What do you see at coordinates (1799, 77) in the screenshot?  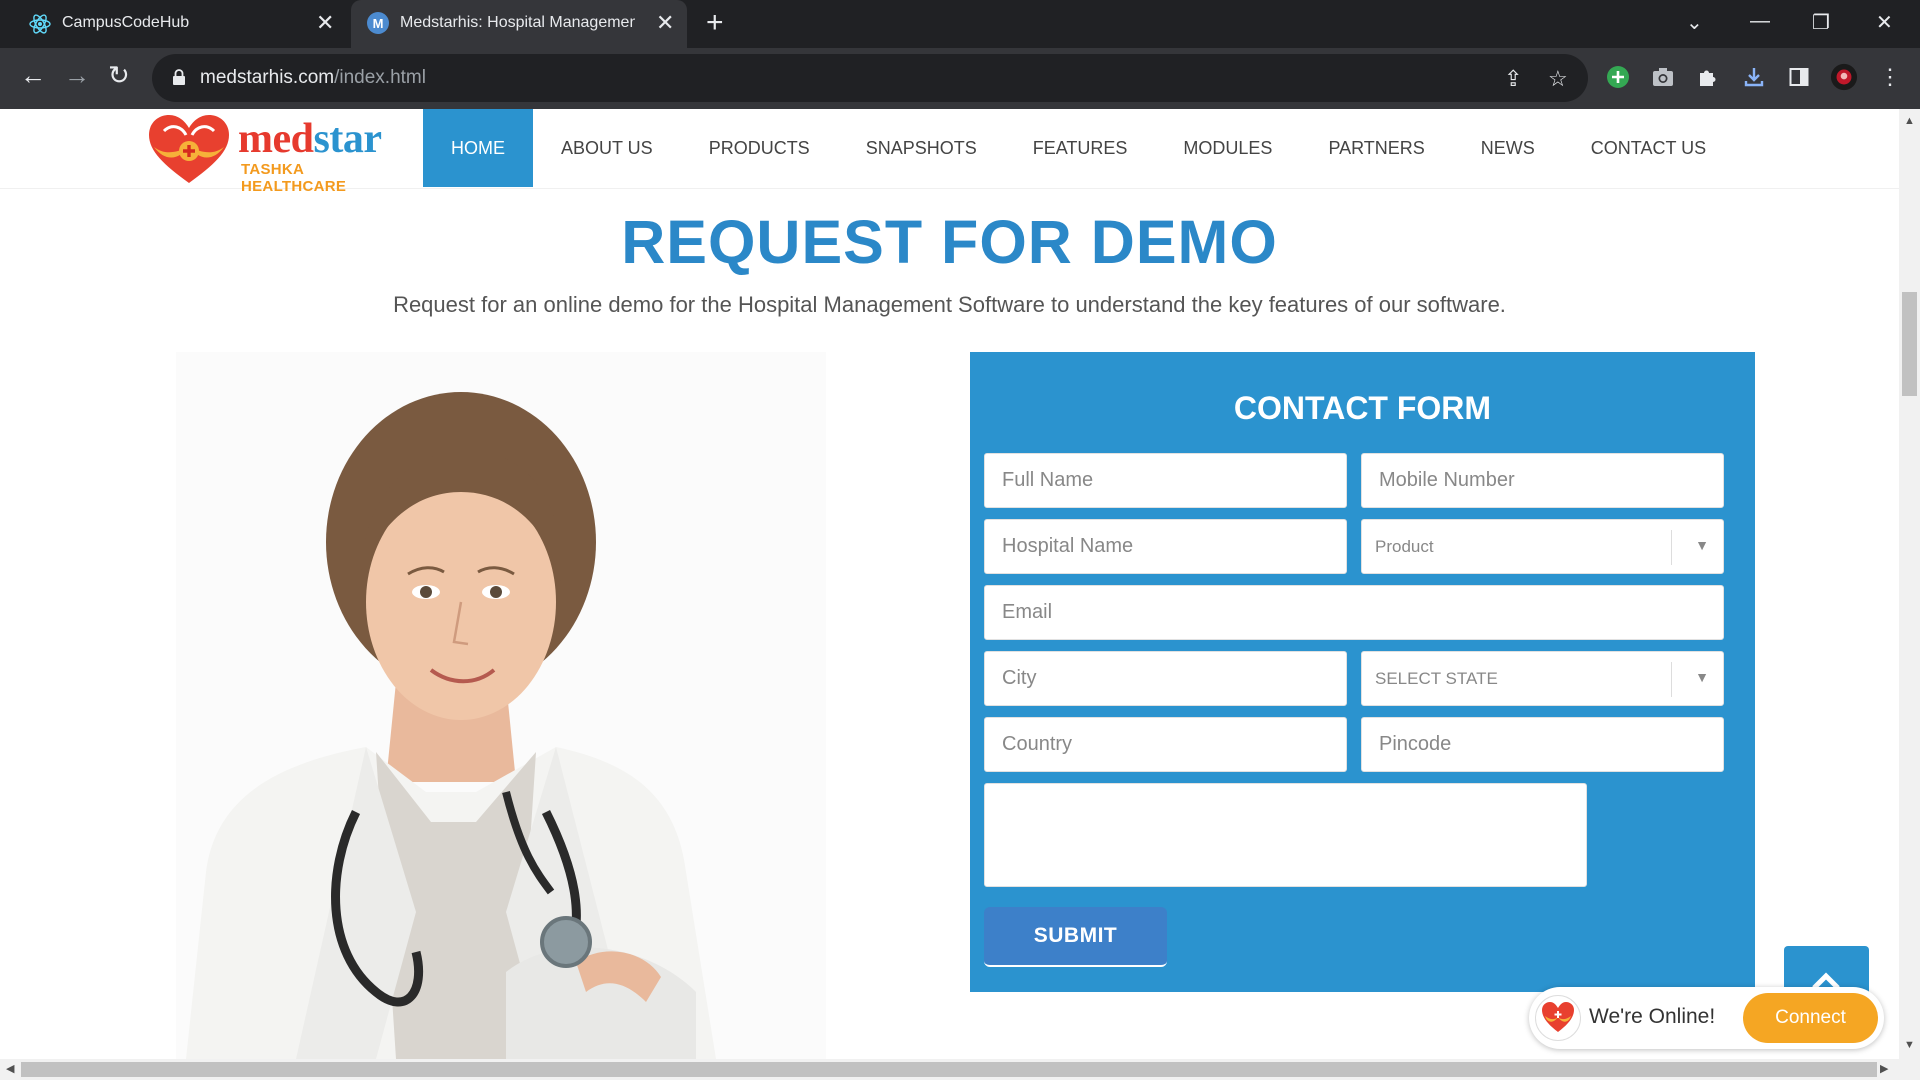 I see `side-panel-icon` at bounding box center [1799, 77].